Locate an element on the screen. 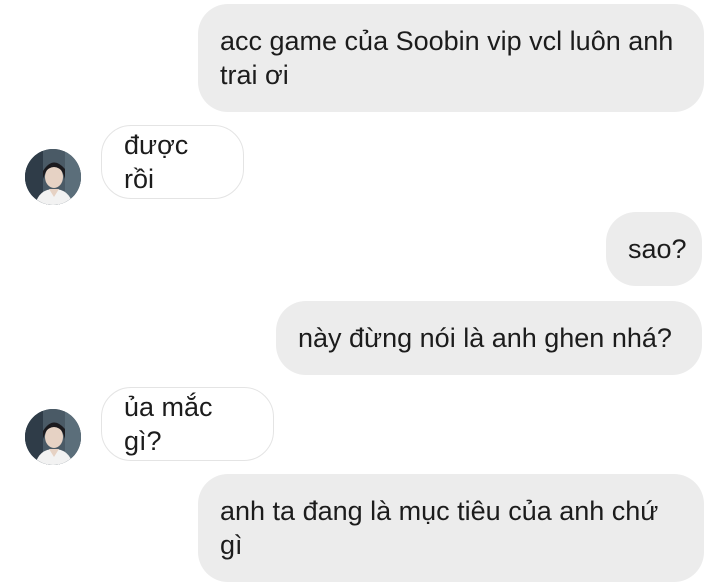 This screenshot has width=720, height=586. message-bubble-received: ủa mắc gì? is located at coordinates (187, 424).